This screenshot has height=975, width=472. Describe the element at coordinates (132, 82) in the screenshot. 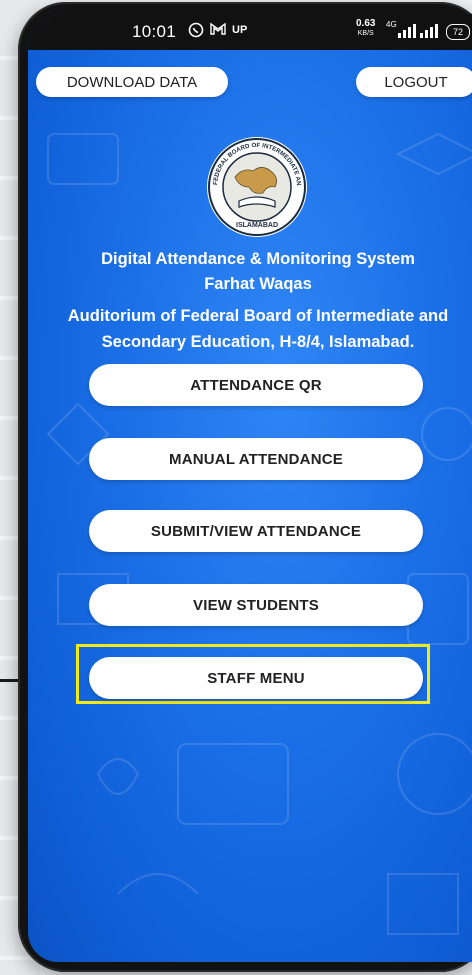

I see `download-data-button: DOWNLOAD DATA` at that location.